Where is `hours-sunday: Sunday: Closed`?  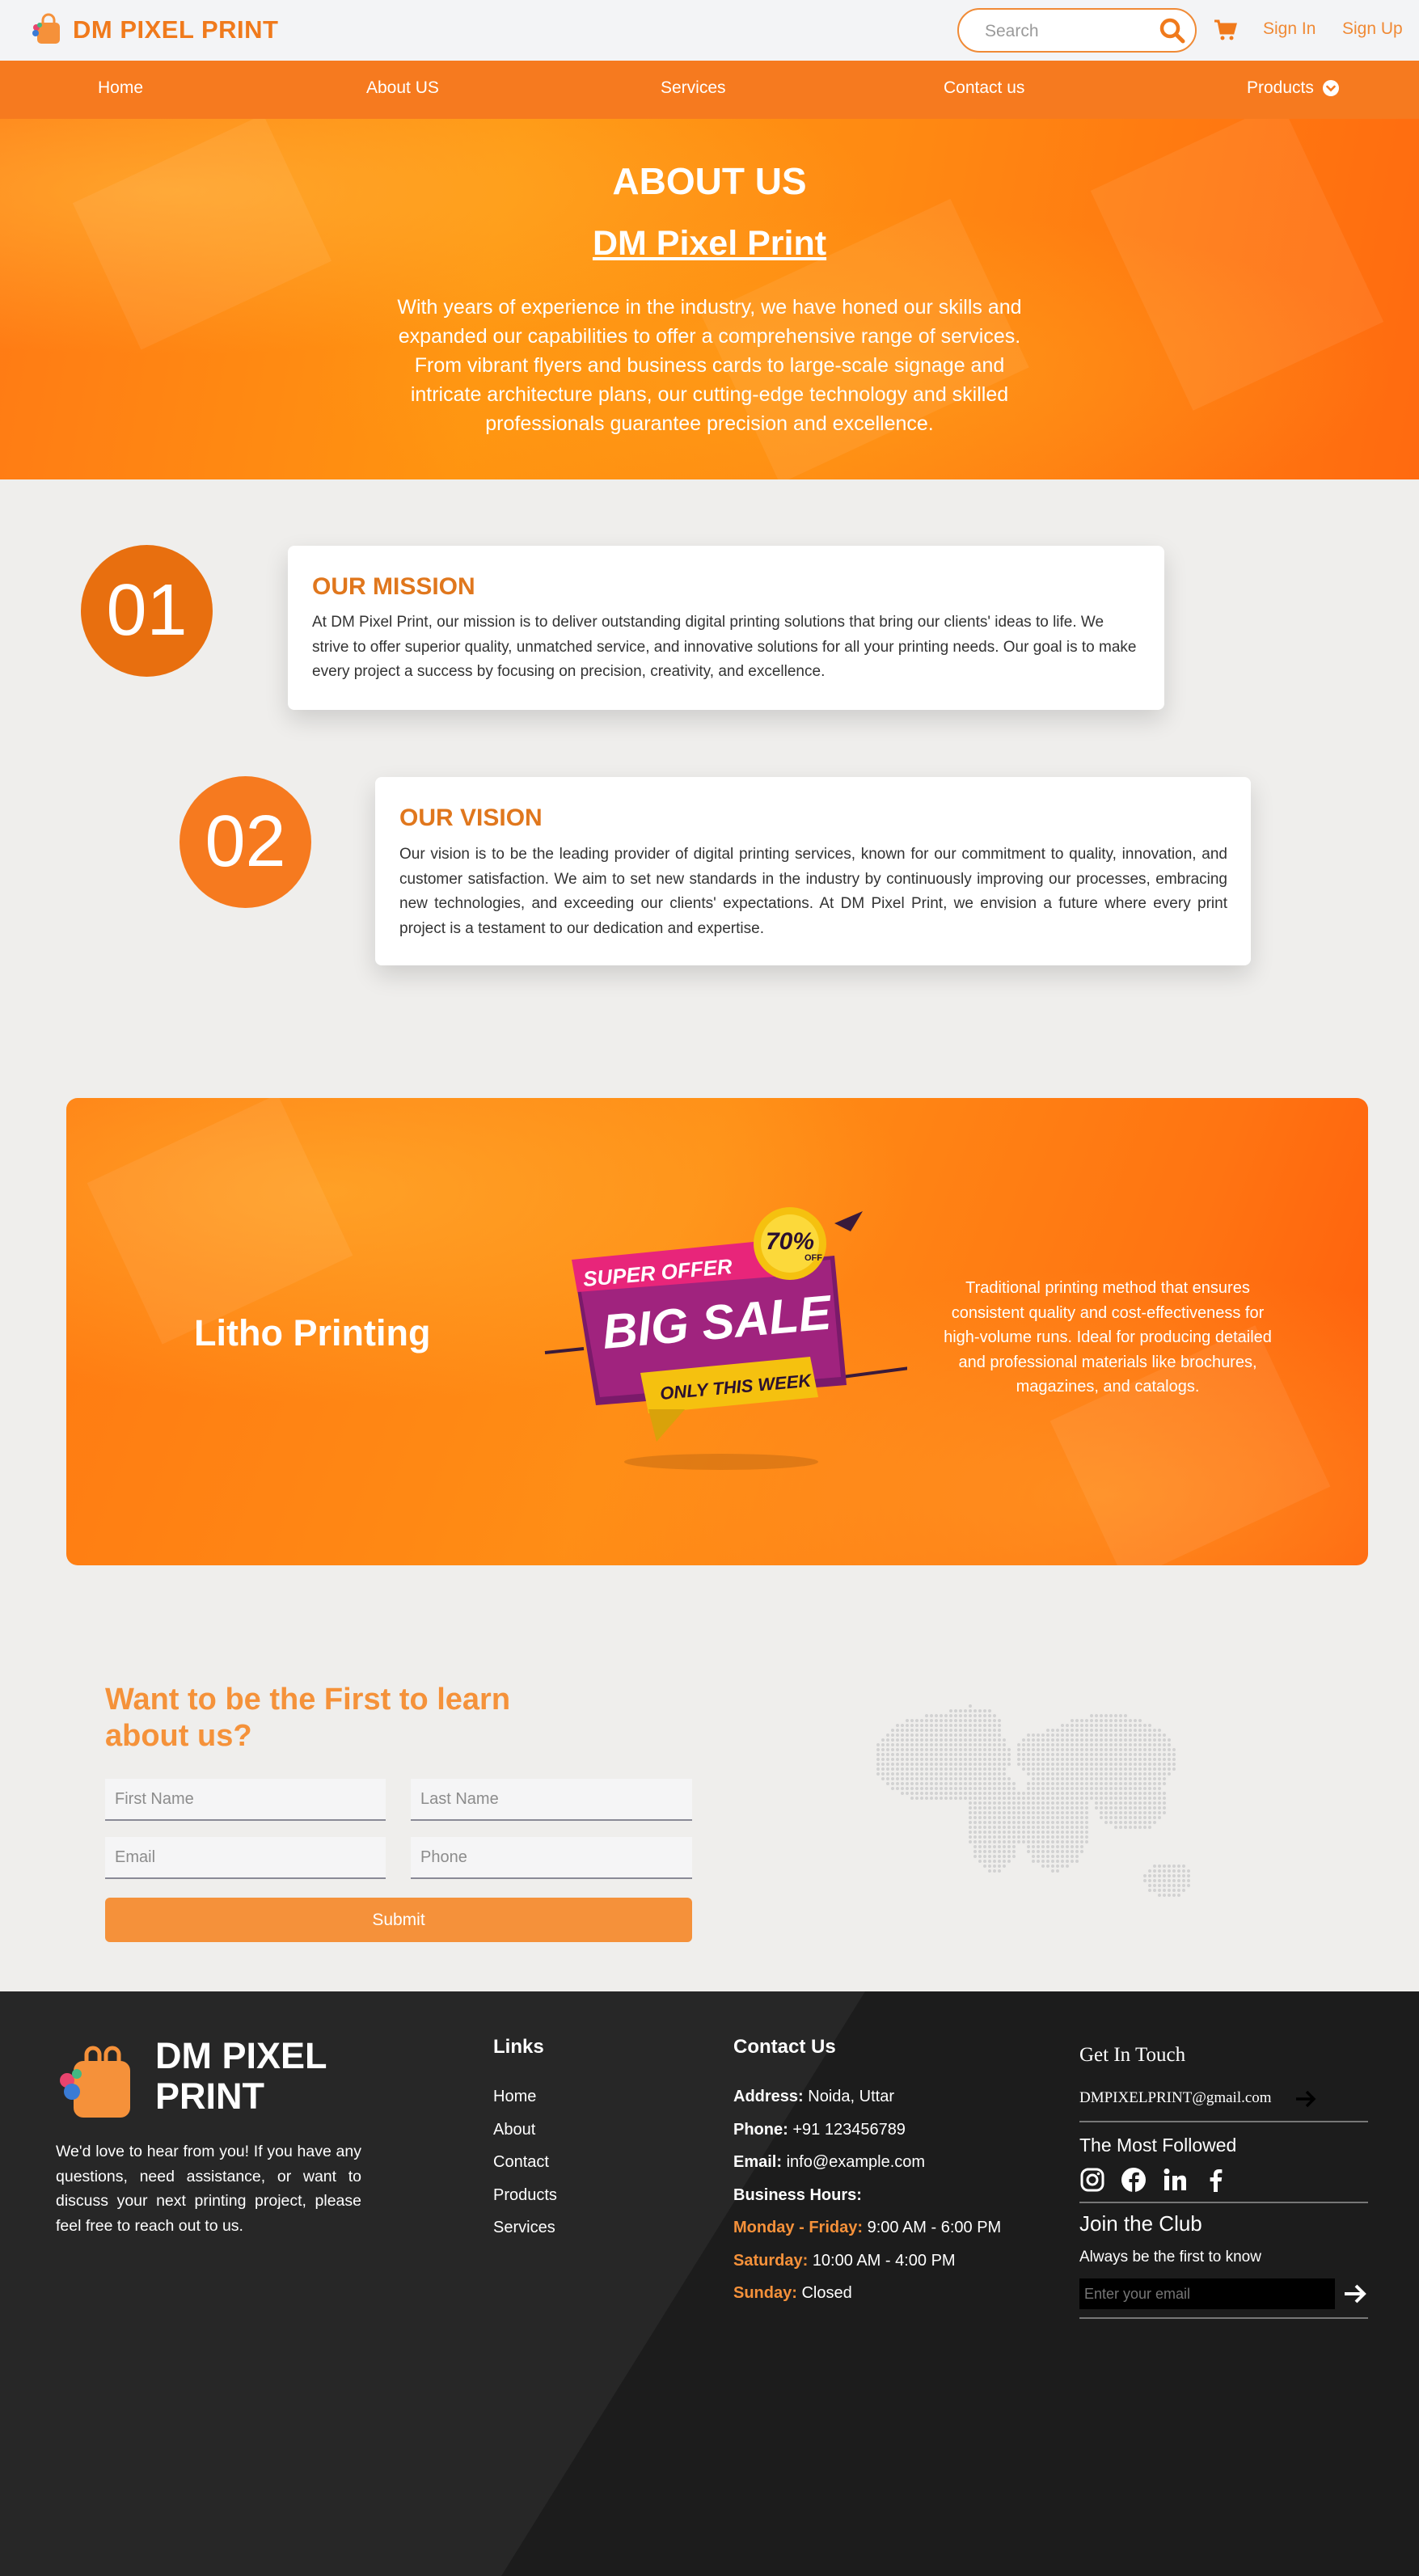 hours-sunday: Sunday: Closed is located at coordinates (792, 2293).